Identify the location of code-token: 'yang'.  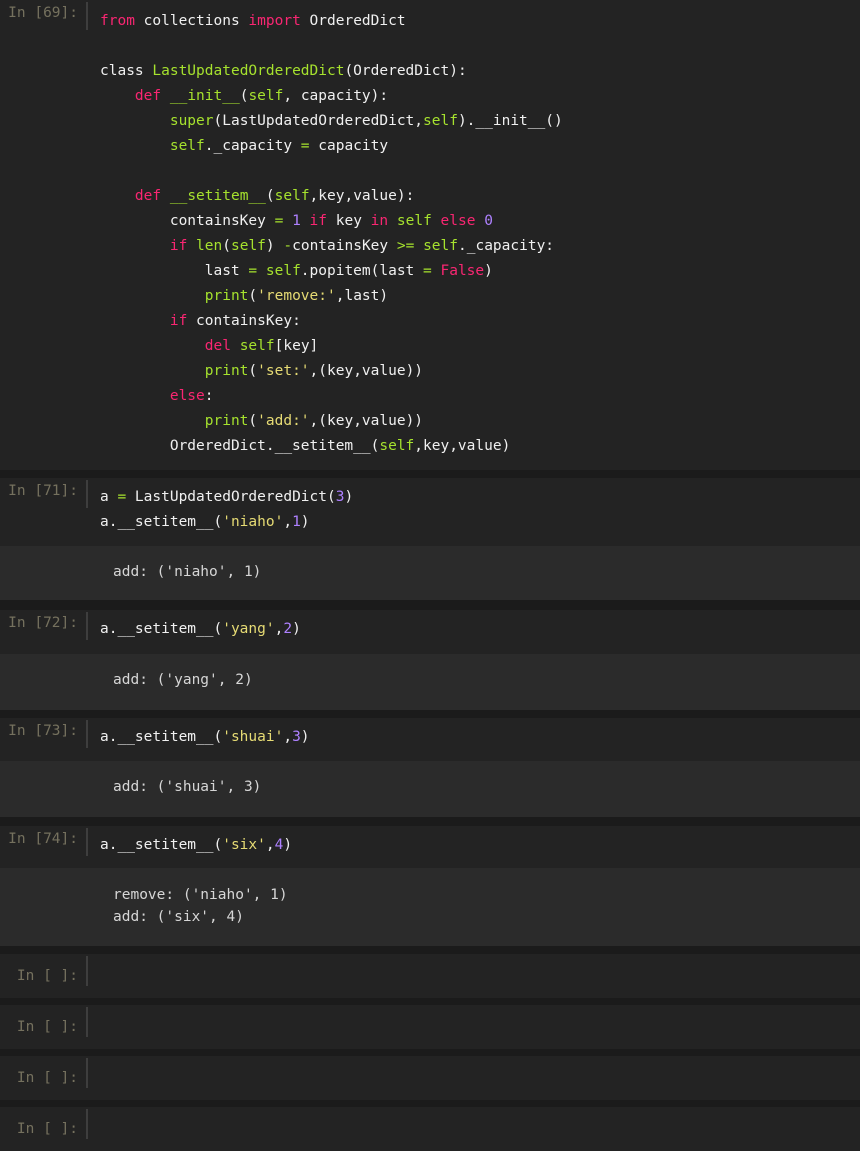
(248, 629).